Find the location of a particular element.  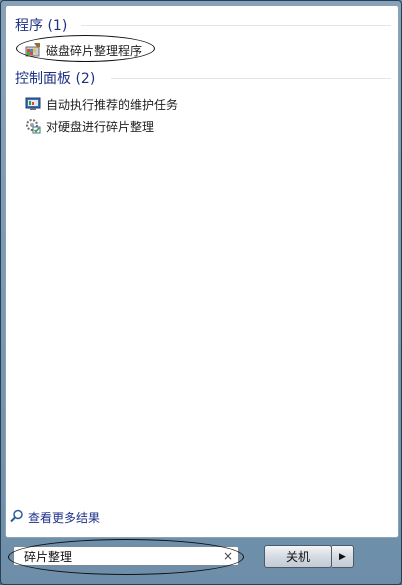

control-panel-group-header: 控制面板 (2) is located at coordinates (55, 78).